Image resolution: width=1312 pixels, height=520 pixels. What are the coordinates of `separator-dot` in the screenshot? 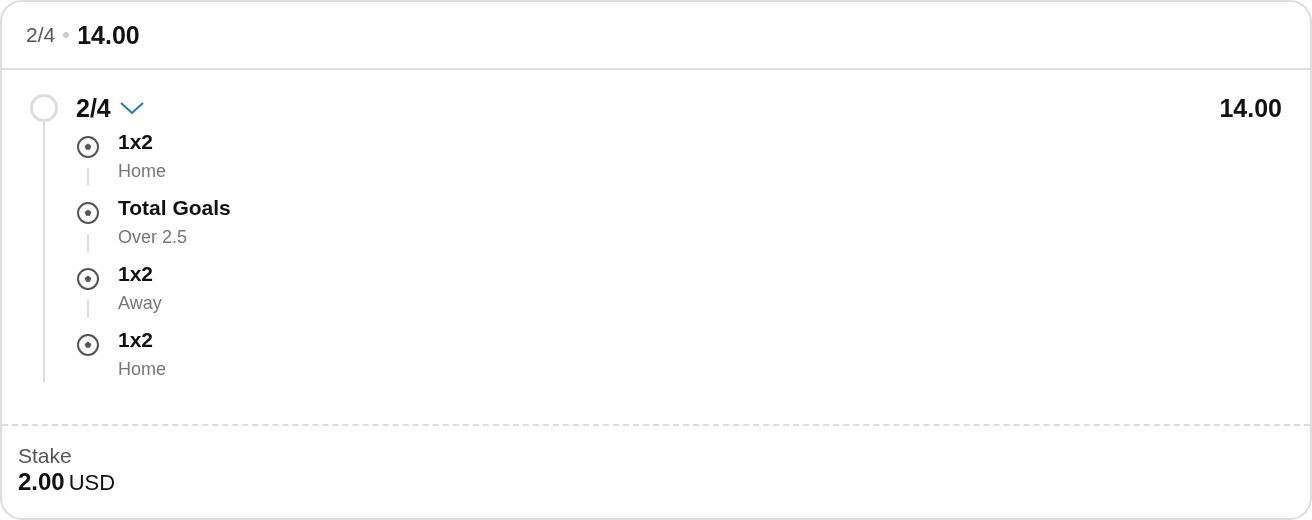 It's located at (66, 35).